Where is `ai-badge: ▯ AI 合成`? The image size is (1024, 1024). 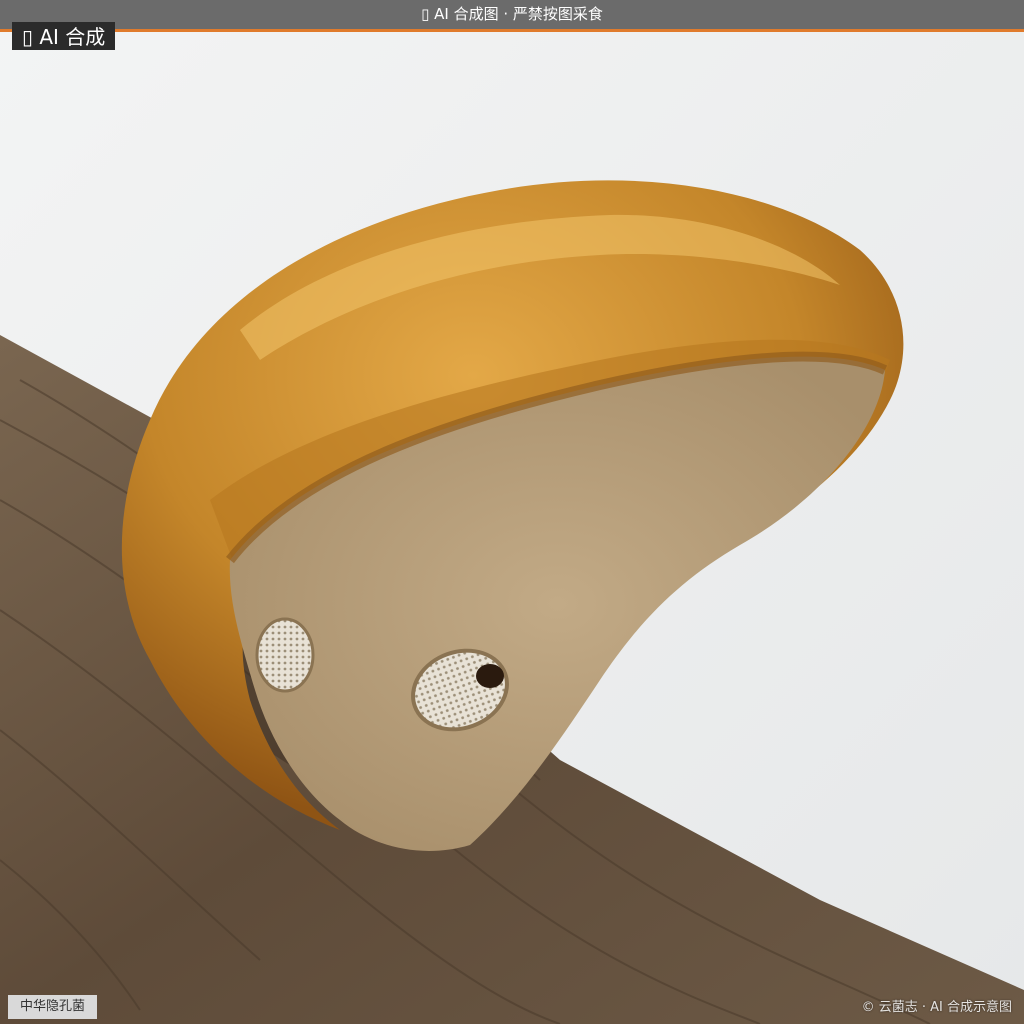
ai-badge: ▯ AI 合成 is located at coordinates (64, 36).